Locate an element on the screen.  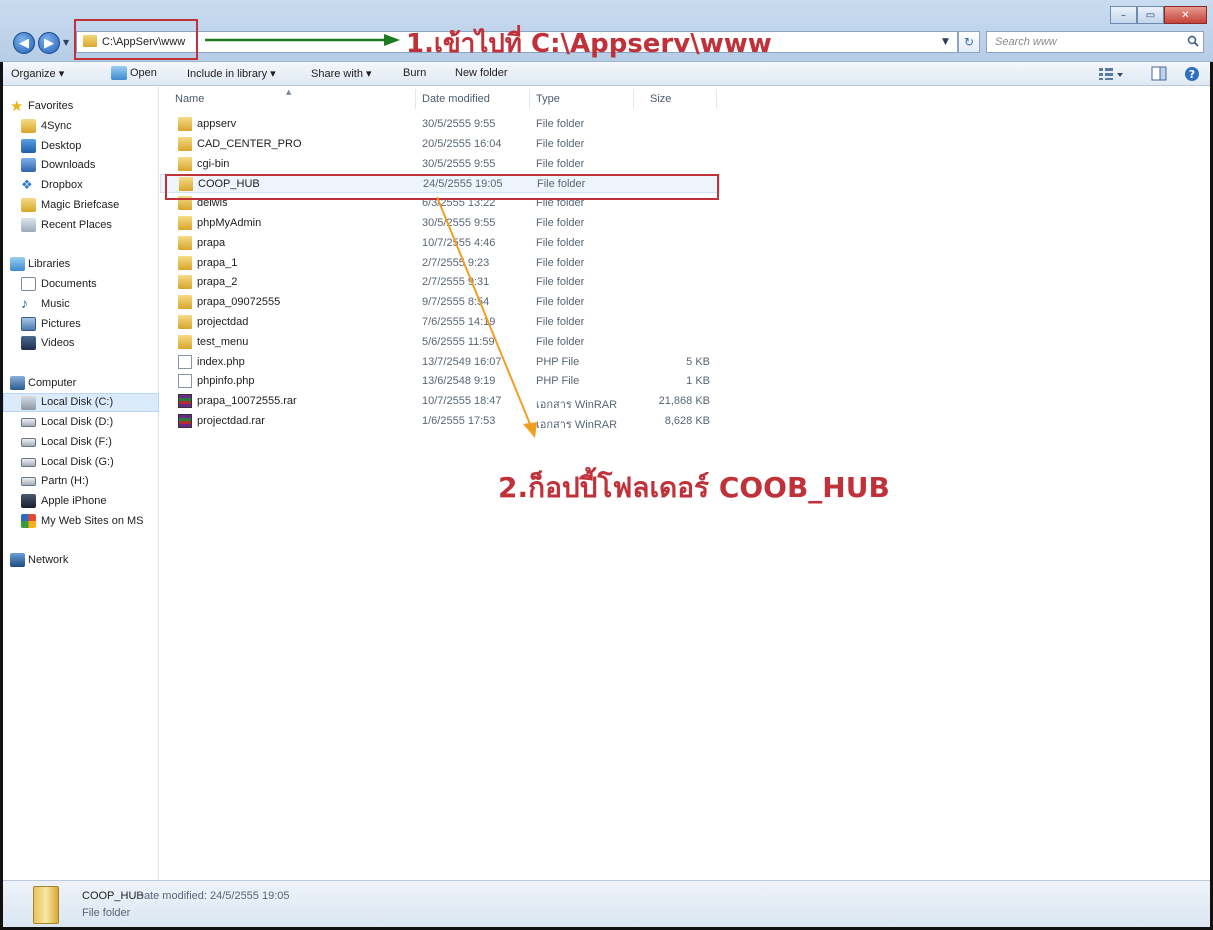
organize-menu: Organize ▾ is located at coordinates (37, 73).